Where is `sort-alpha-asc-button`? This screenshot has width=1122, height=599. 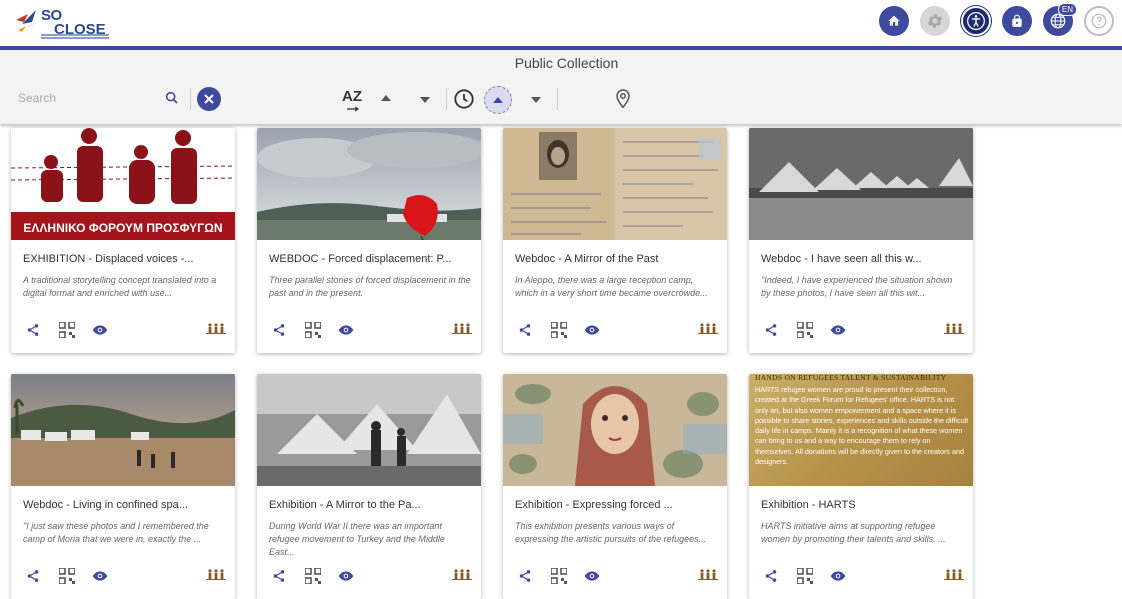 sort-alpha-asc-button is located at coordinates (386, 98).